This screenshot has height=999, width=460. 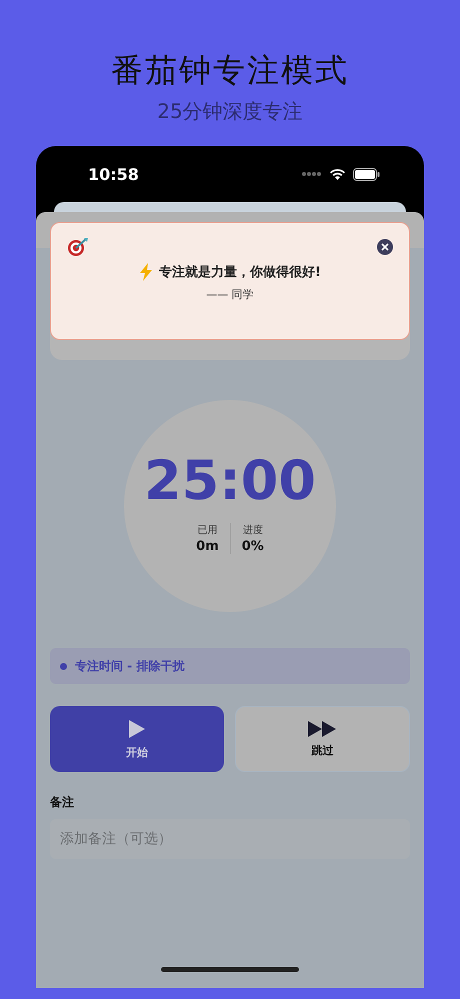 I want to click on toast-signature: —— 同学, so click(x=230, y=294).